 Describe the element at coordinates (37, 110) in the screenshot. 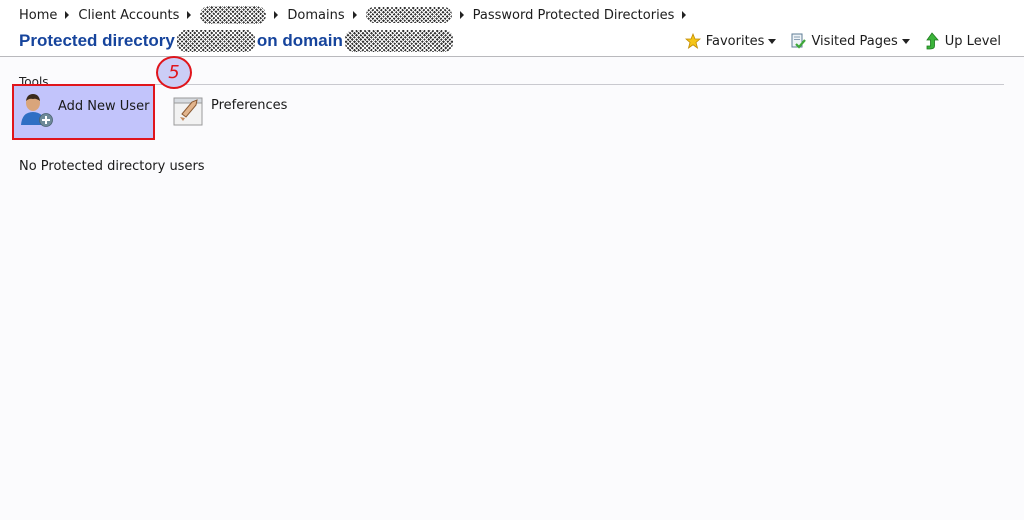

I see `user-add-icon` at that location.